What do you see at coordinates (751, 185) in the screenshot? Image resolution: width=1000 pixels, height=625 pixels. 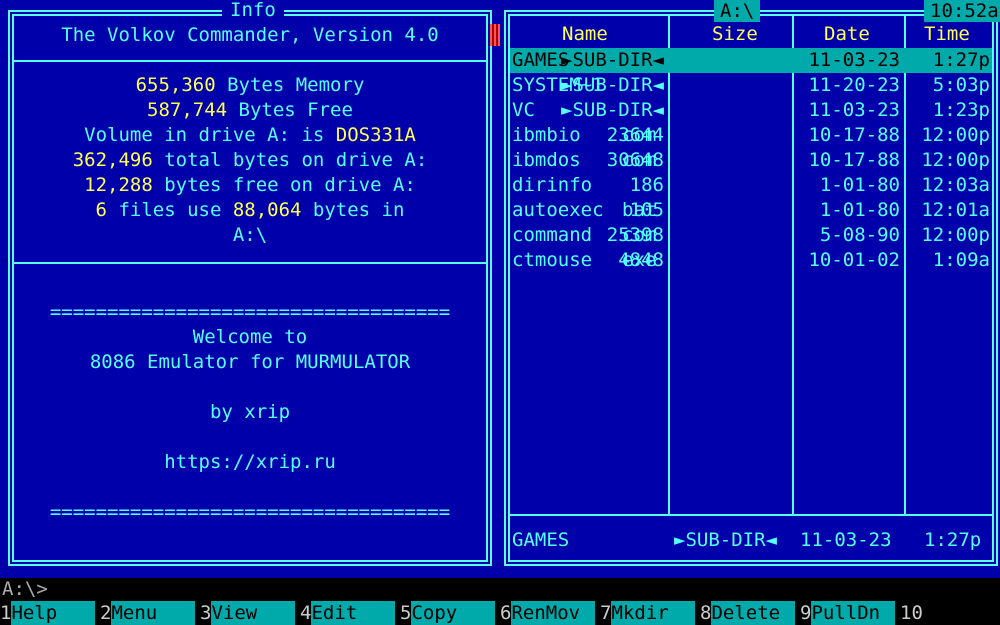 I see `file-row: dirinfo 186 1-01-80 12:03a` at bounding box center [751, 185].